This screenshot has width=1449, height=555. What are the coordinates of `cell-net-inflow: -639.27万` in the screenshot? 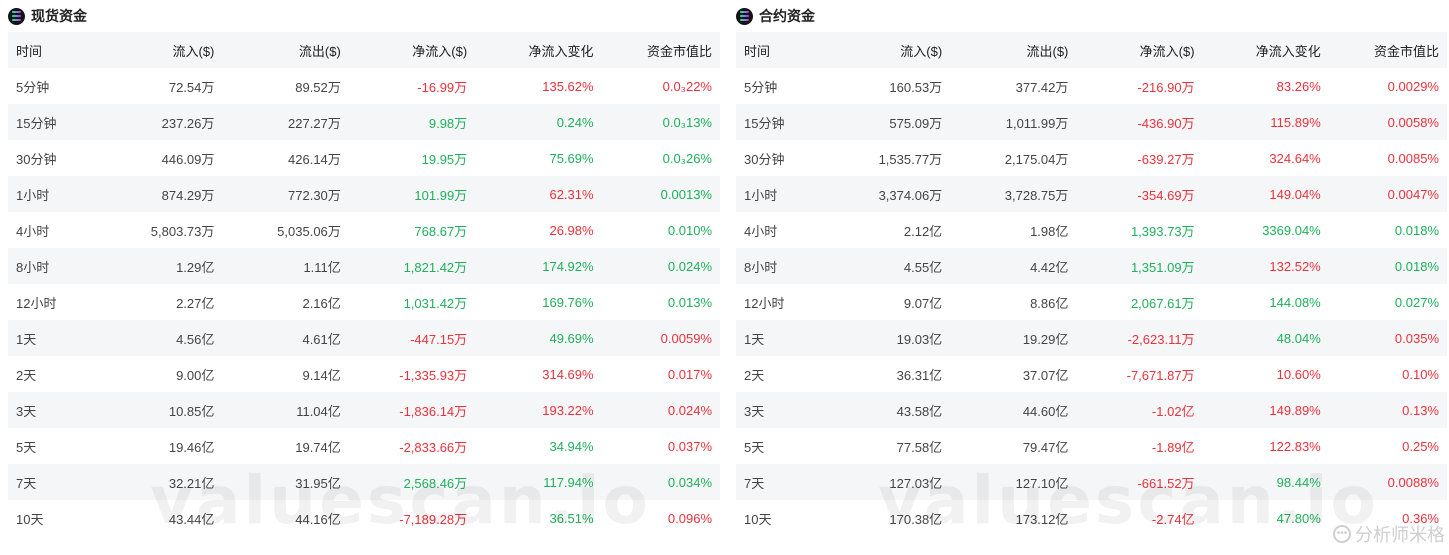 It's located at (1166, 159).